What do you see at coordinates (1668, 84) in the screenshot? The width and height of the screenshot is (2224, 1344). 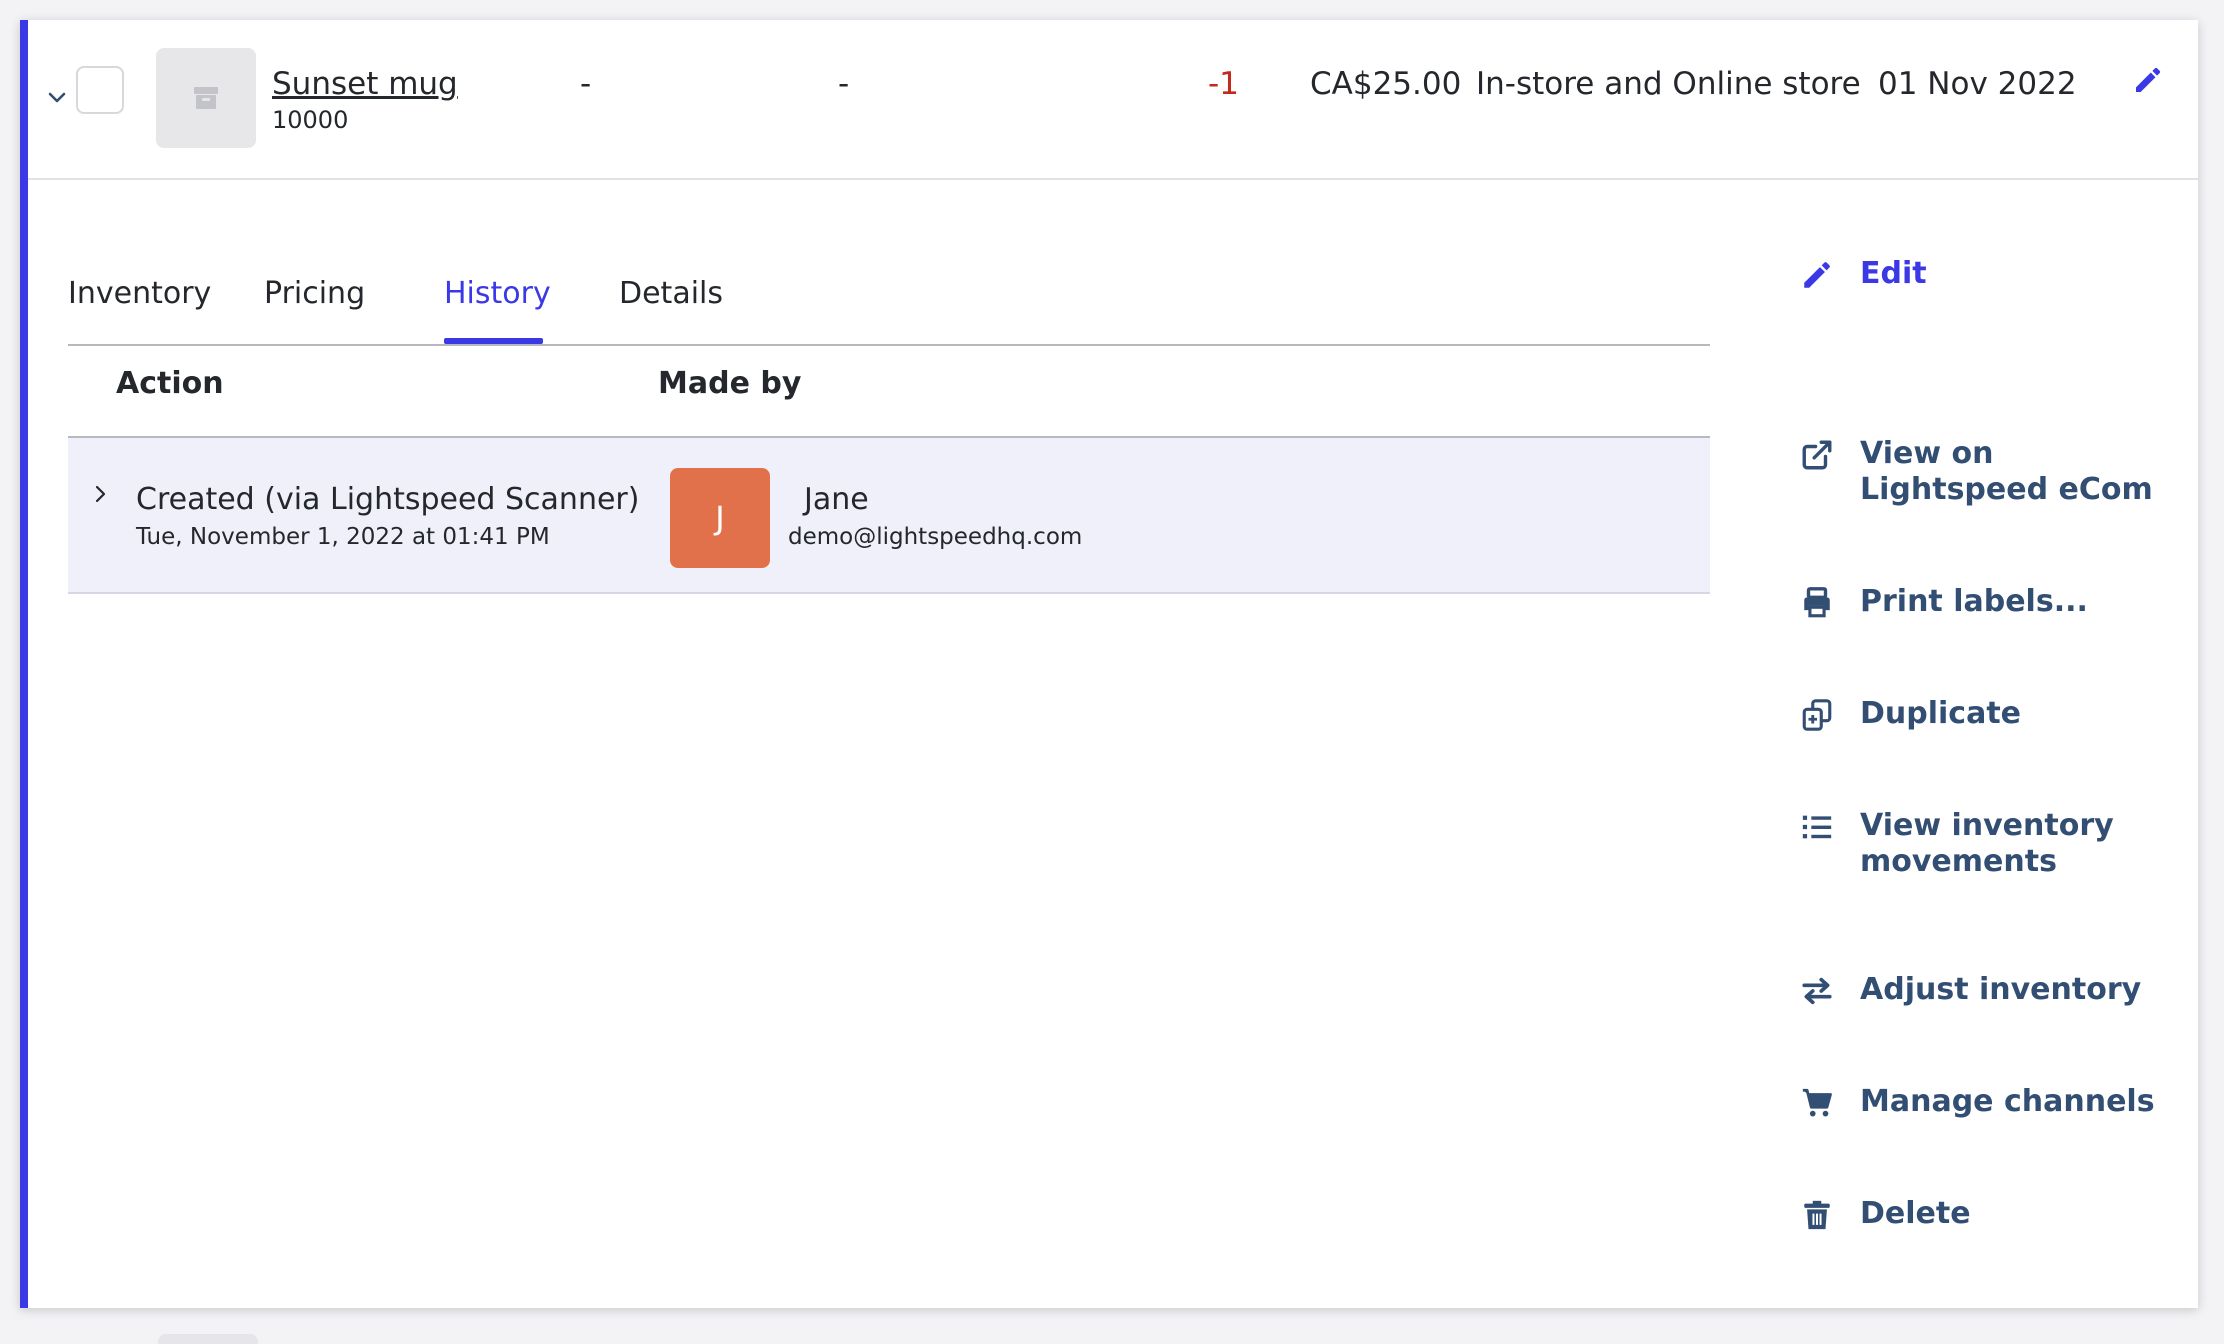 I see `product-channels: In-store and Online store` at bounding box center [1668, 84].